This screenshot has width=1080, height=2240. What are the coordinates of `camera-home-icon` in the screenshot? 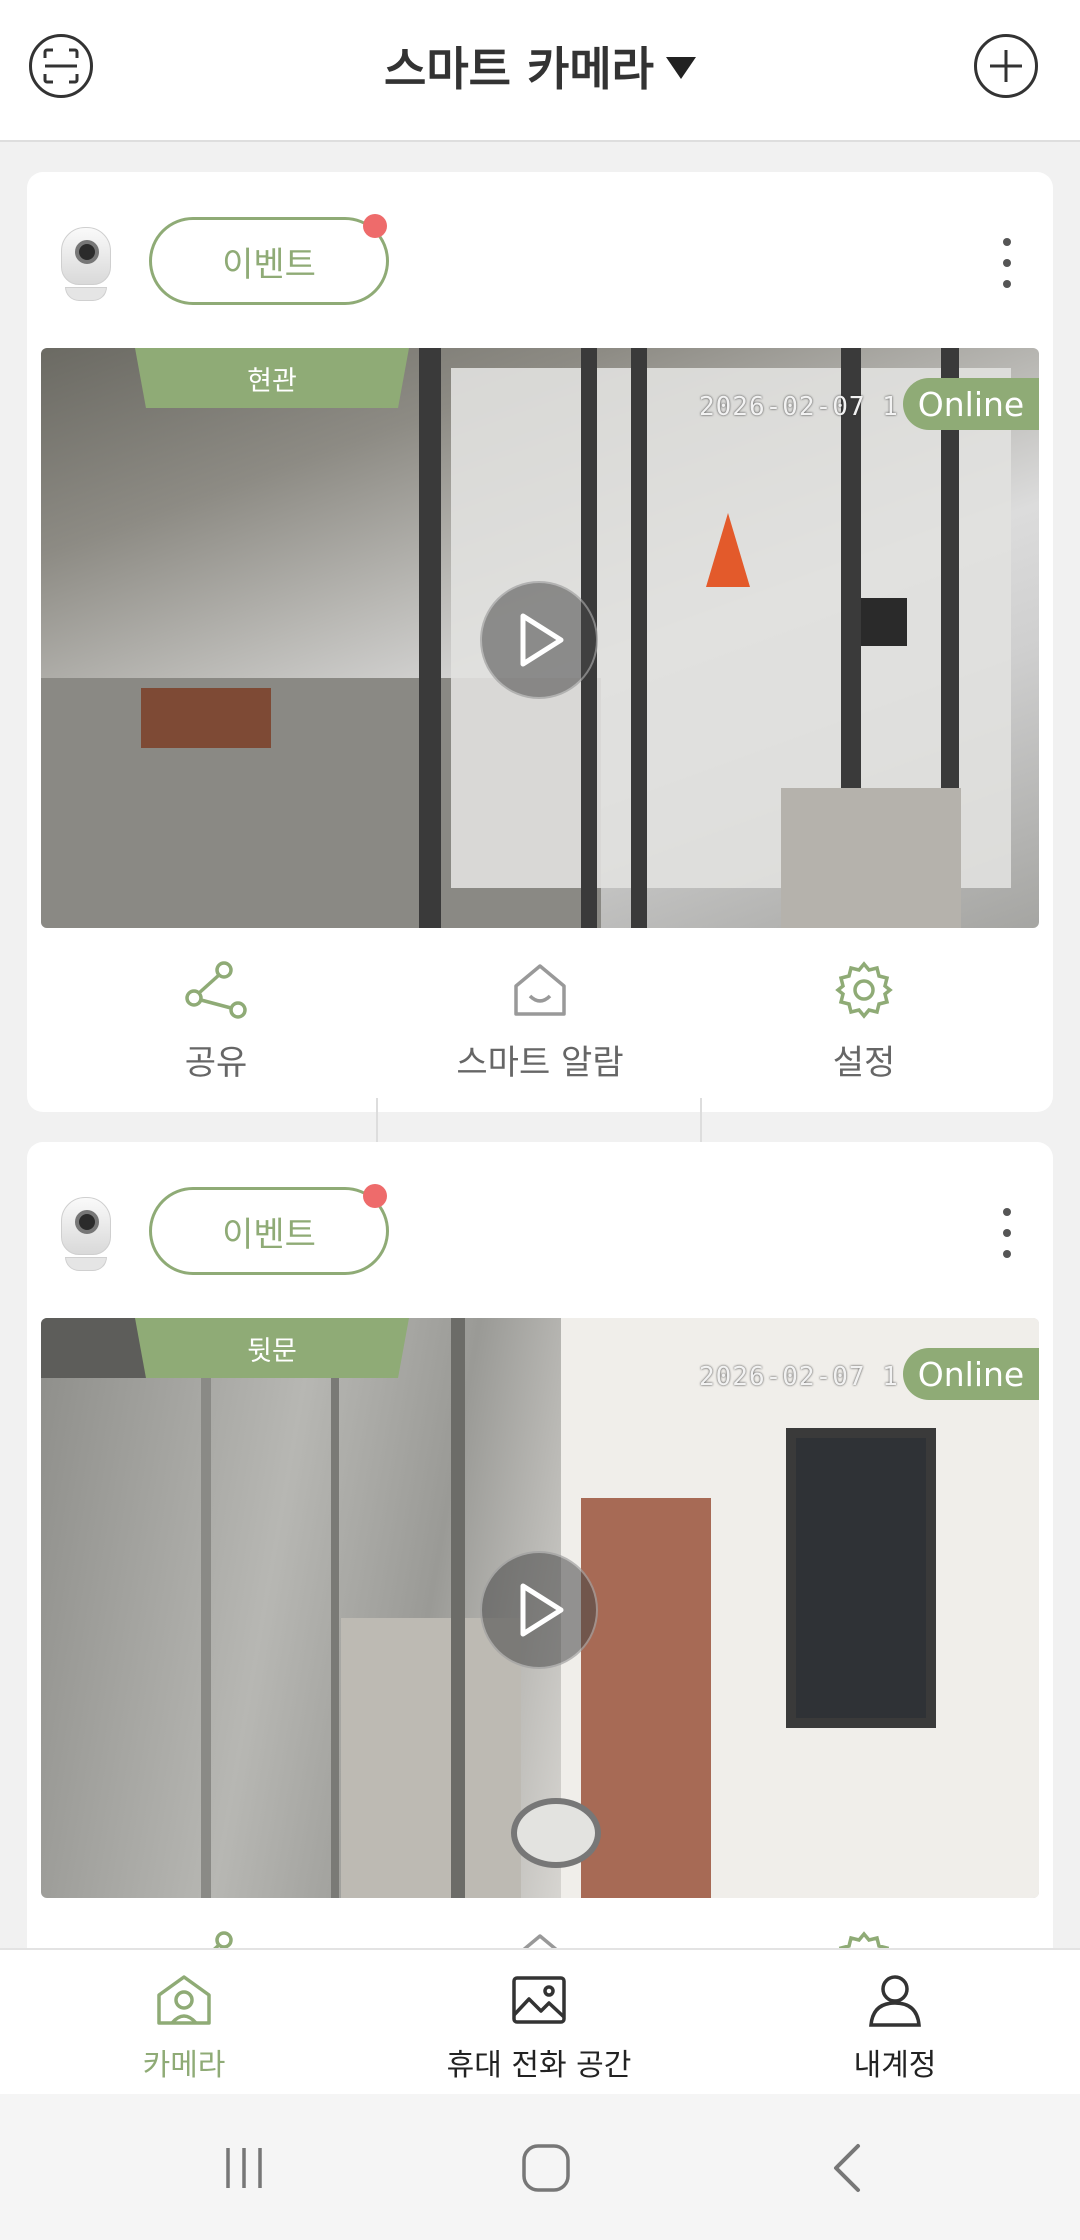 It's located at (184, 2000).